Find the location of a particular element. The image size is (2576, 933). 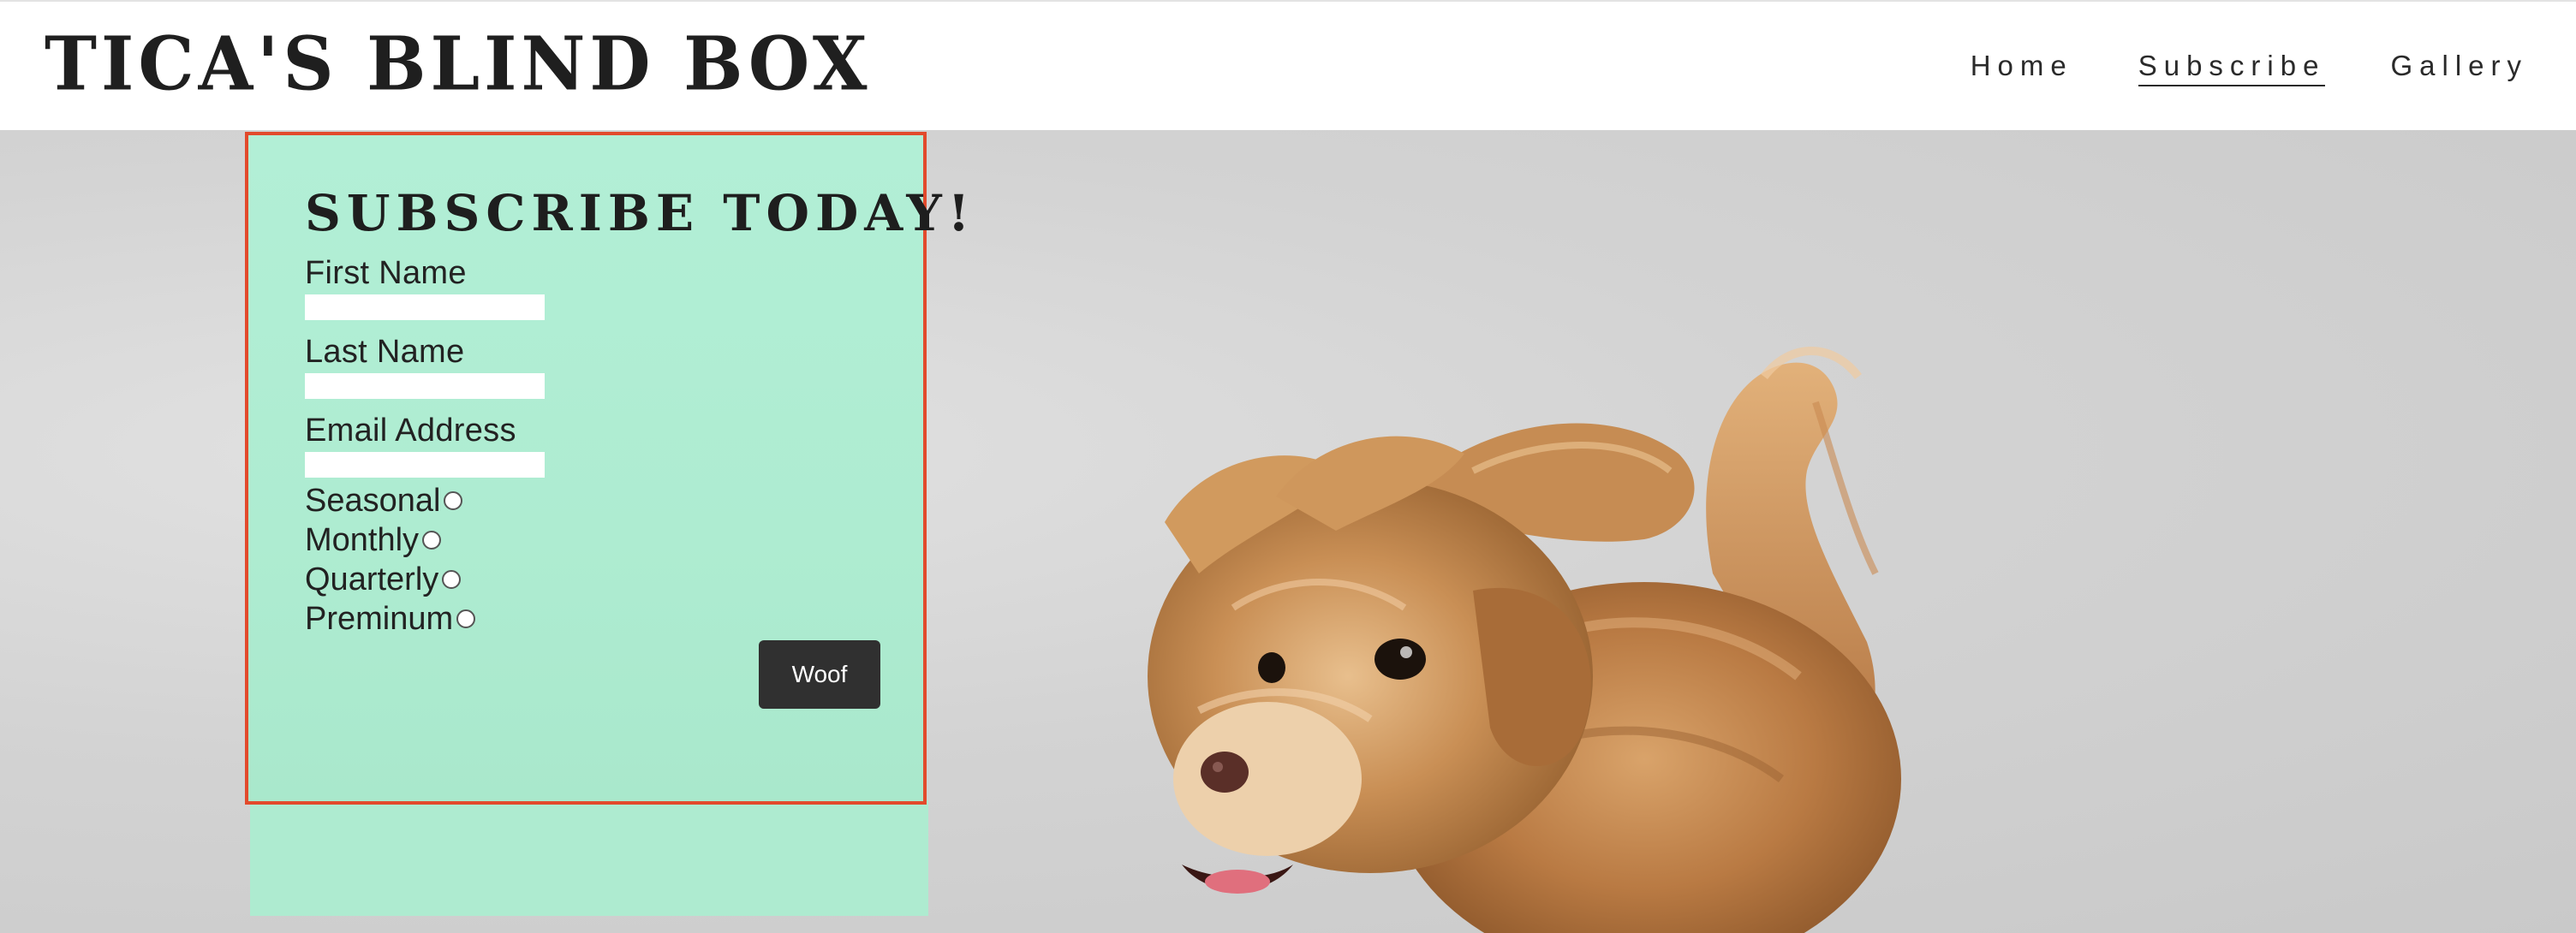

email-label: Email Address is located at coordinates (411, 431).